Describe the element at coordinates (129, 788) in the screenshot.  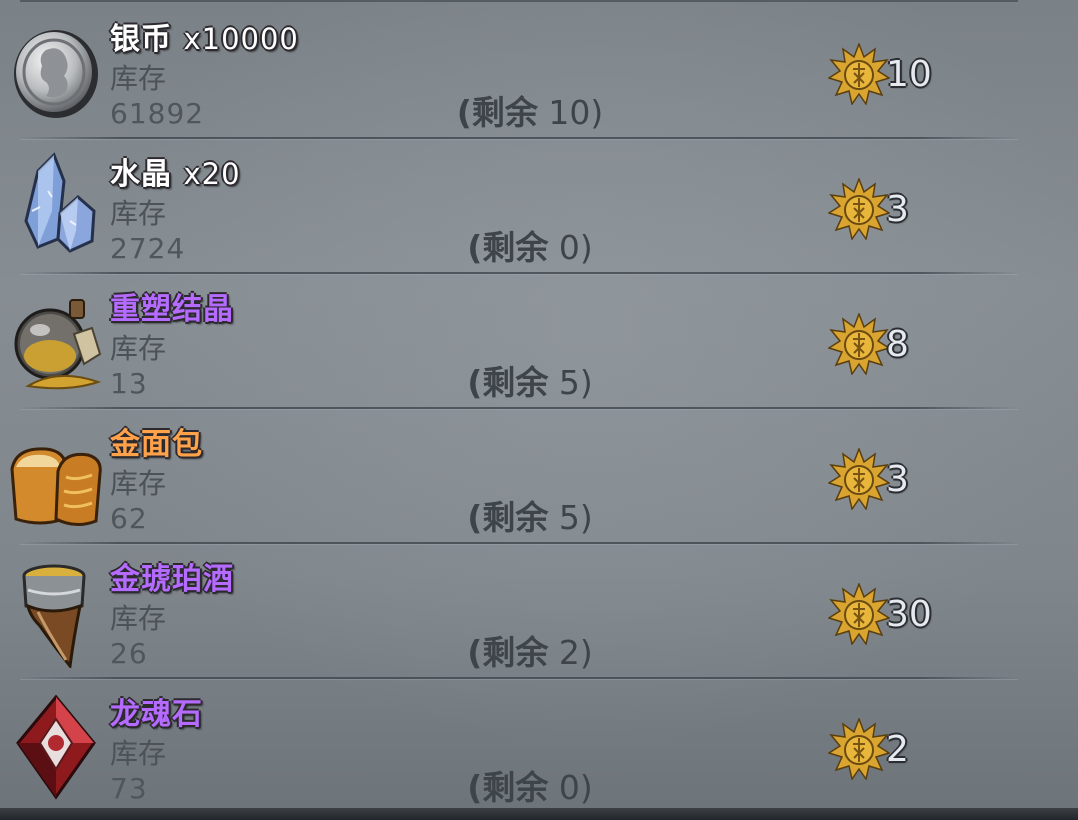
I see `stock-value: 73` at that location.